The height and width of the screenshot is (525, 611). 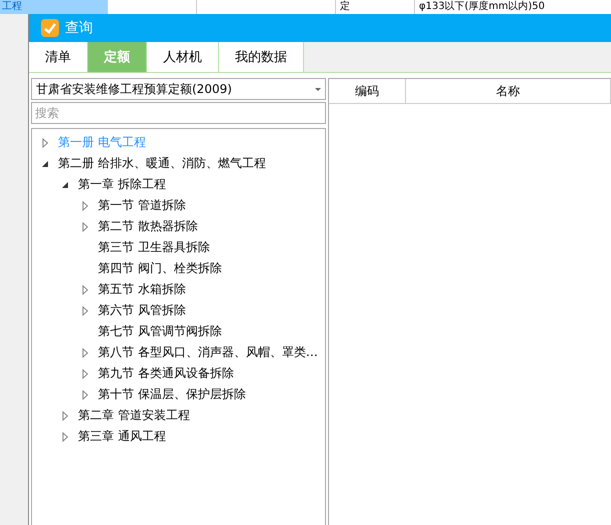 I want to click on tree-item: 第二册 给排水、暖通、消防、燃气工程, so click(x=162, y=163).